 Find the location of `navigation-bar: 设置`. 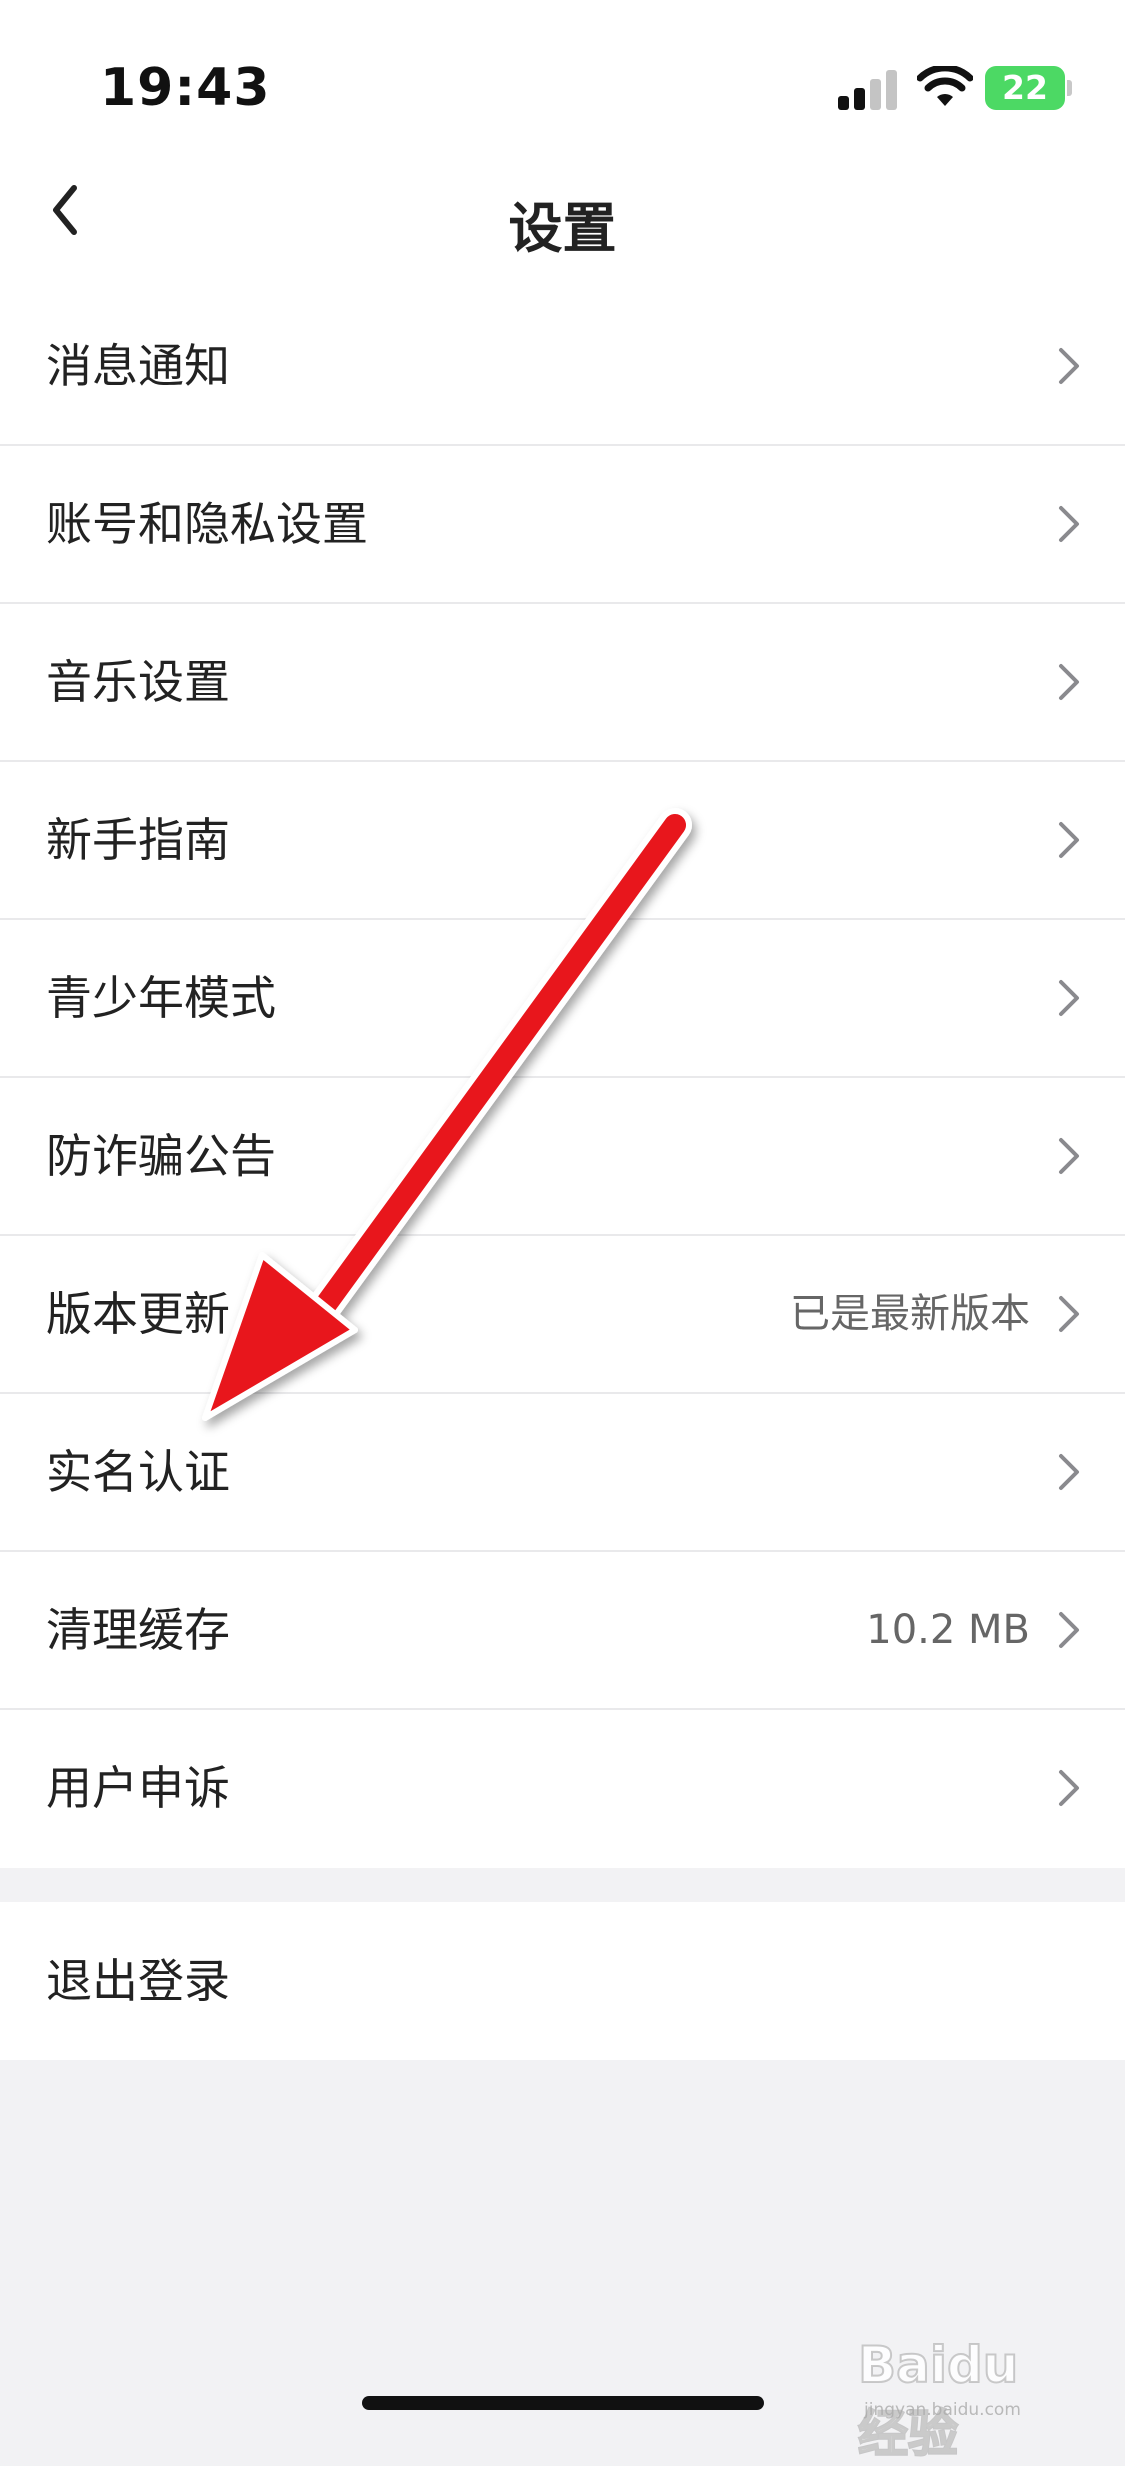

navigation-bar: 设置 is located at coordinates (562, 219).